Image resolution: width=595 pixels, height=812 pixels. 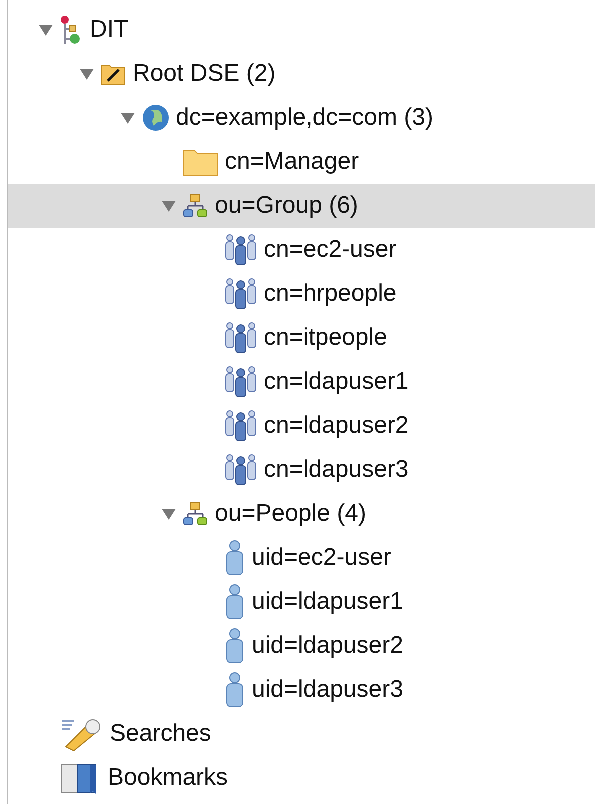 I want to click on tree-item: uid=ec2-user, so click(x=301, y=558).